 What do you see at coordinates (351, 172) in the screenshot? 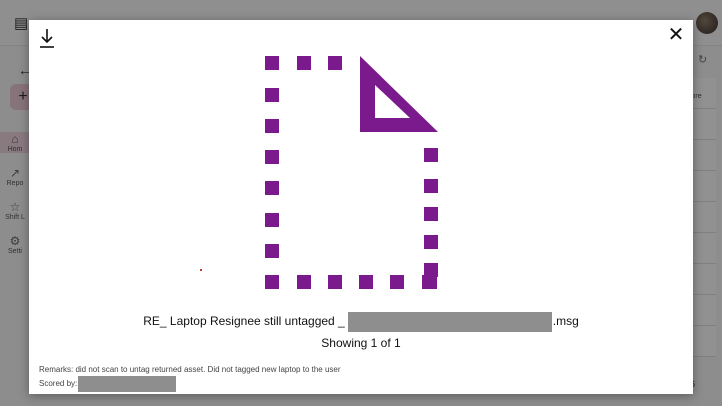
I see `generic-file-icon` at bounding box center [351, 172].